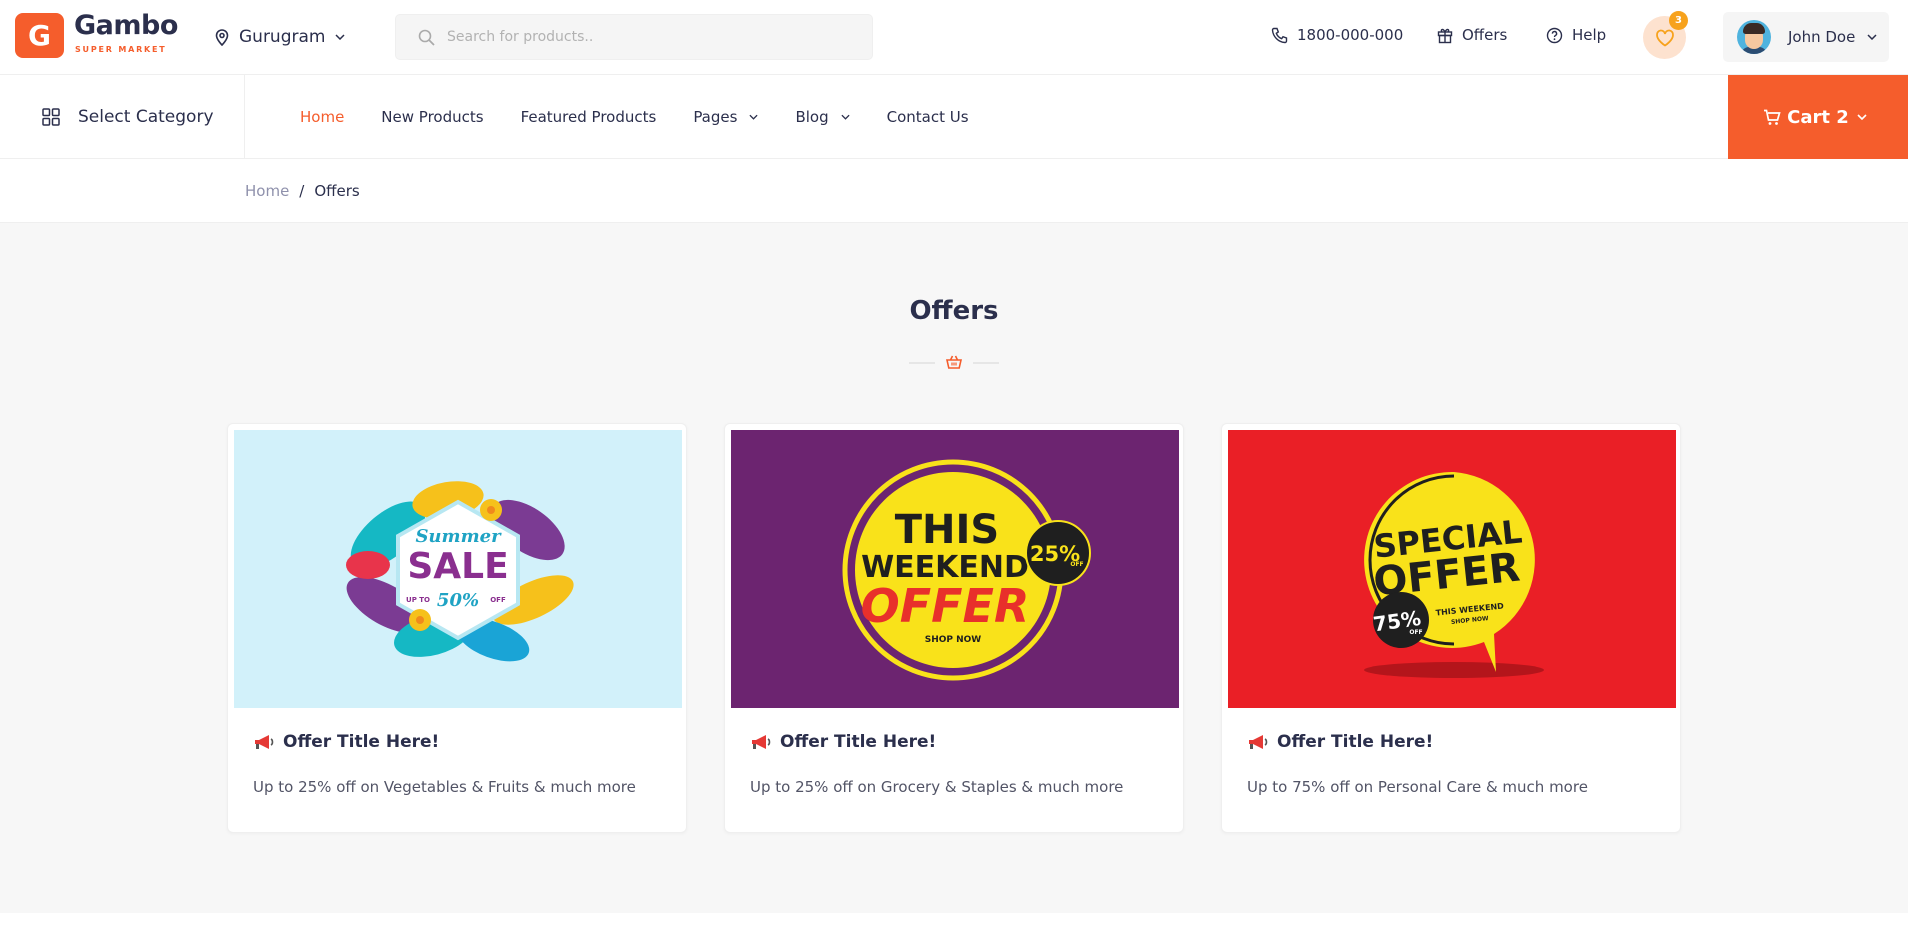  What do you see at coordinates (458, 536) in the screenshot?
I see `banner-summer-text: Summer` at bounding box center [458, 536].